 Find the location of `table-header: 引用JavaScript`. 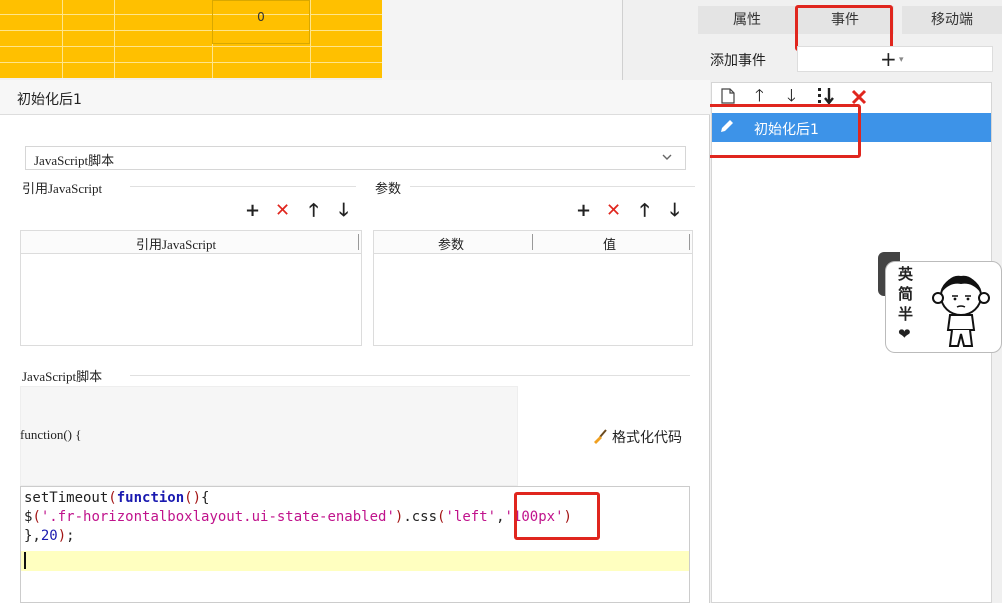

table-header: 引用JavaScript is located at coordinates (191, 242).